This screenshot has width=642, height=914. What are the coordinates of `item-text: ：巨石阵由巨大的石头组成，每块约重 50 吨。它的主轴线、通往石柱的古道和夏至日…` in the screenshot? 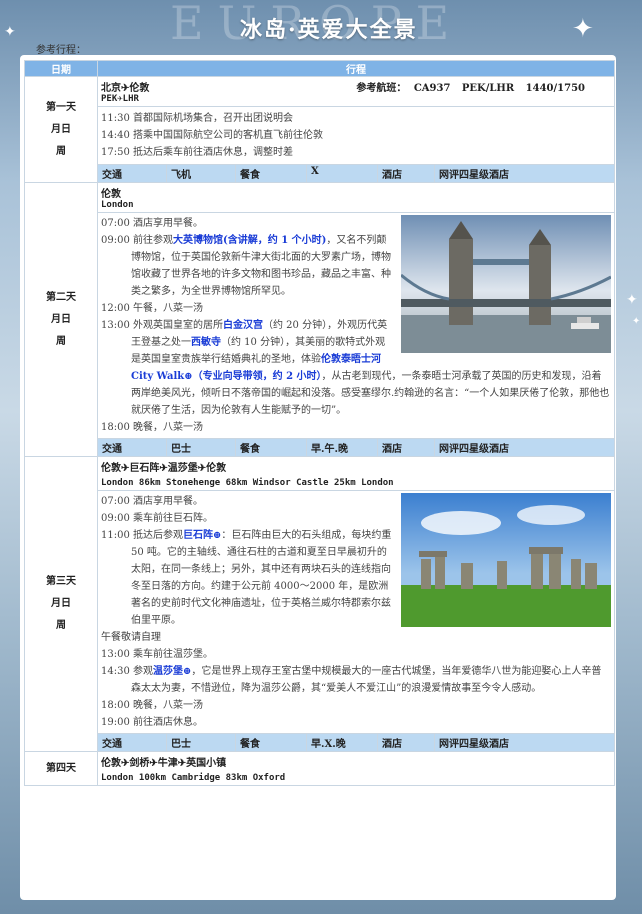 It's located at (261, 578).